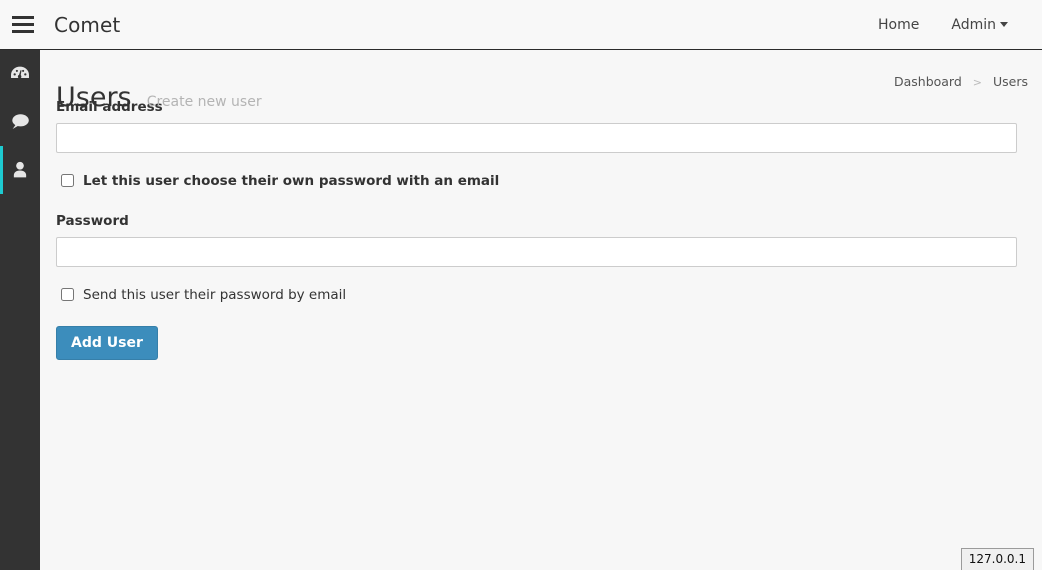 This screenshot has height=570, width=1042. What do you see at coordinates (67, 294) in the screenshot?
I see `send-password-checkbox` at bounding box center [67, 294].